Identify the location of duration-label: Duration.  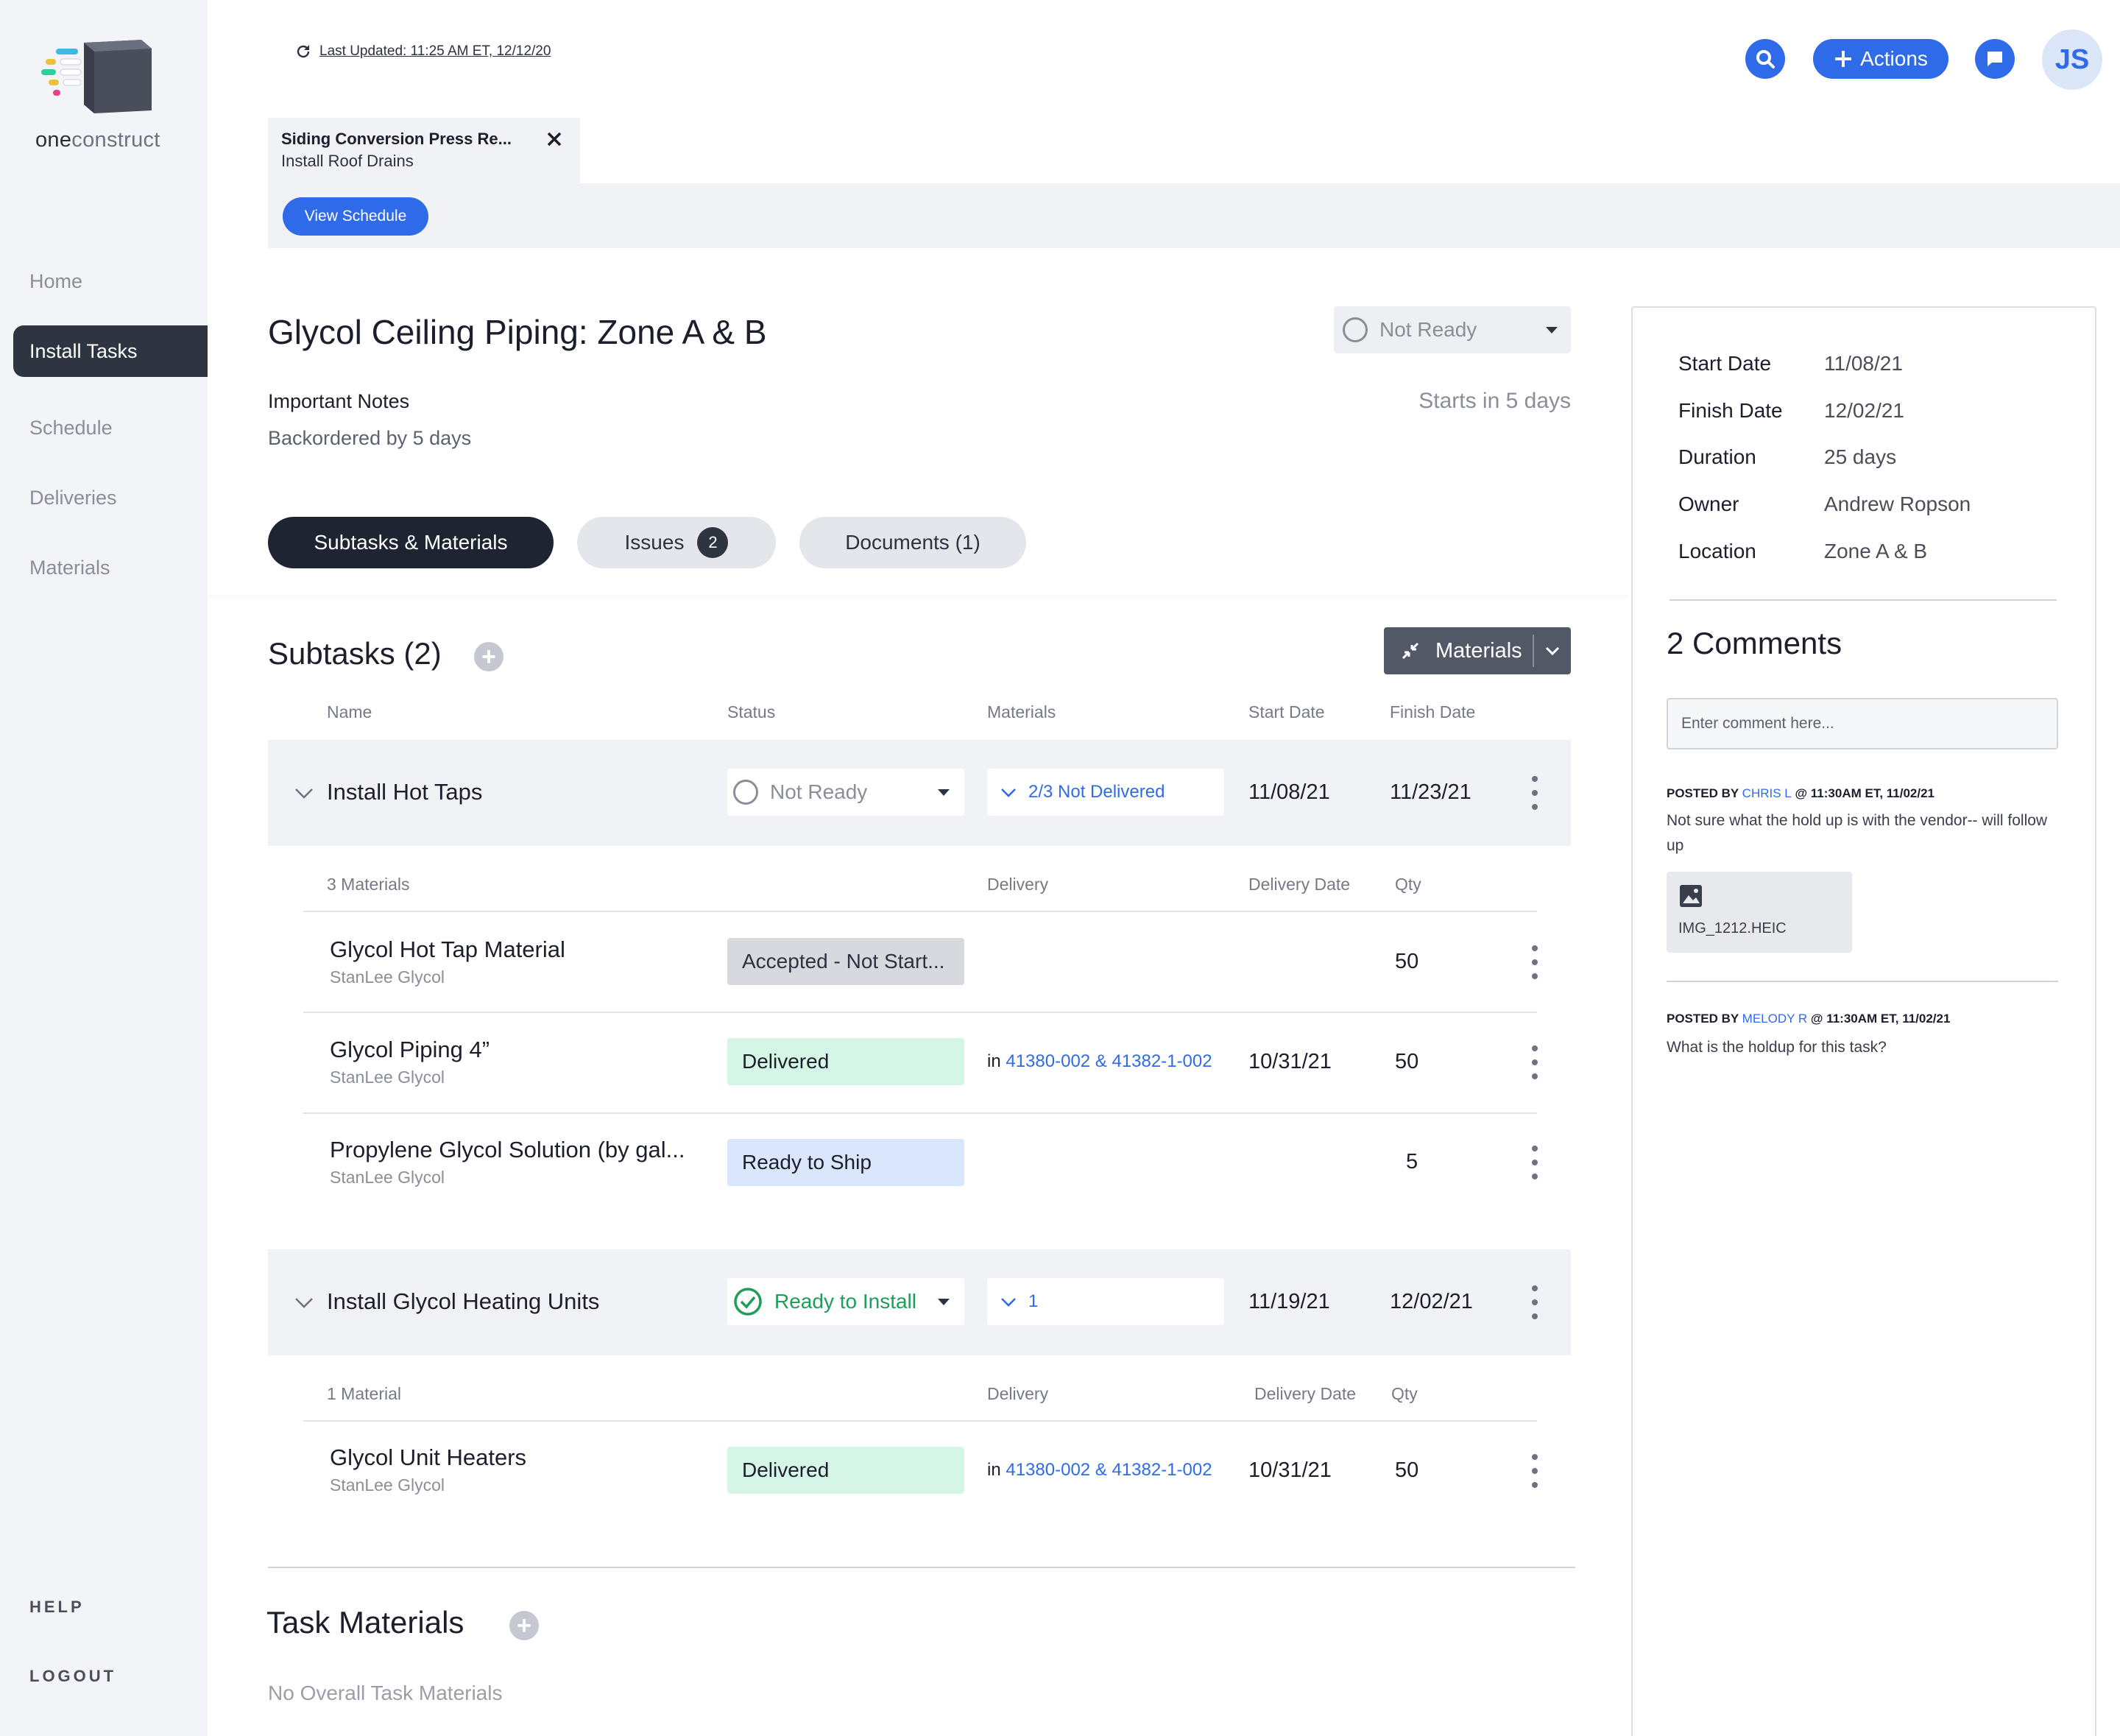
(1717, 456).